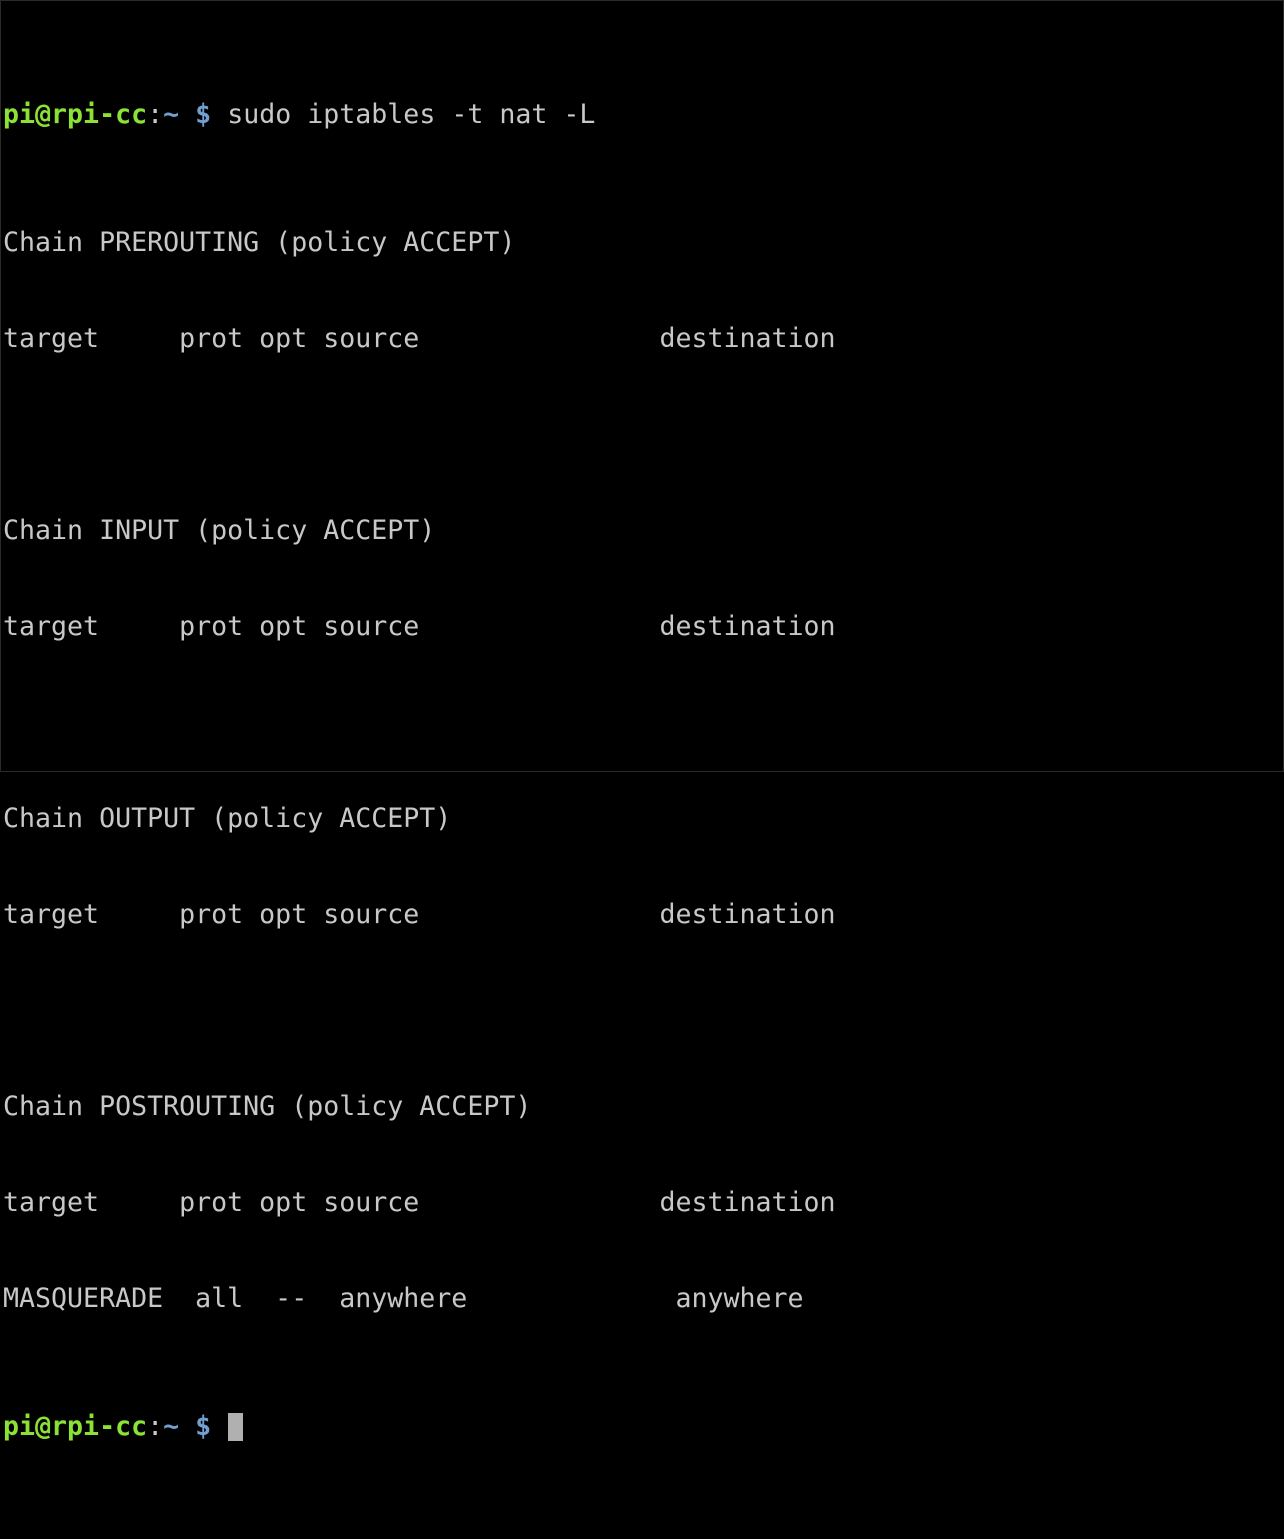 This screenshot has width=1284, height=1539. Describe the element at coordinates (259, 242) in the screenshot. I see `output-line: Chain PREROUTING (policy ACCEPT)` at that location.